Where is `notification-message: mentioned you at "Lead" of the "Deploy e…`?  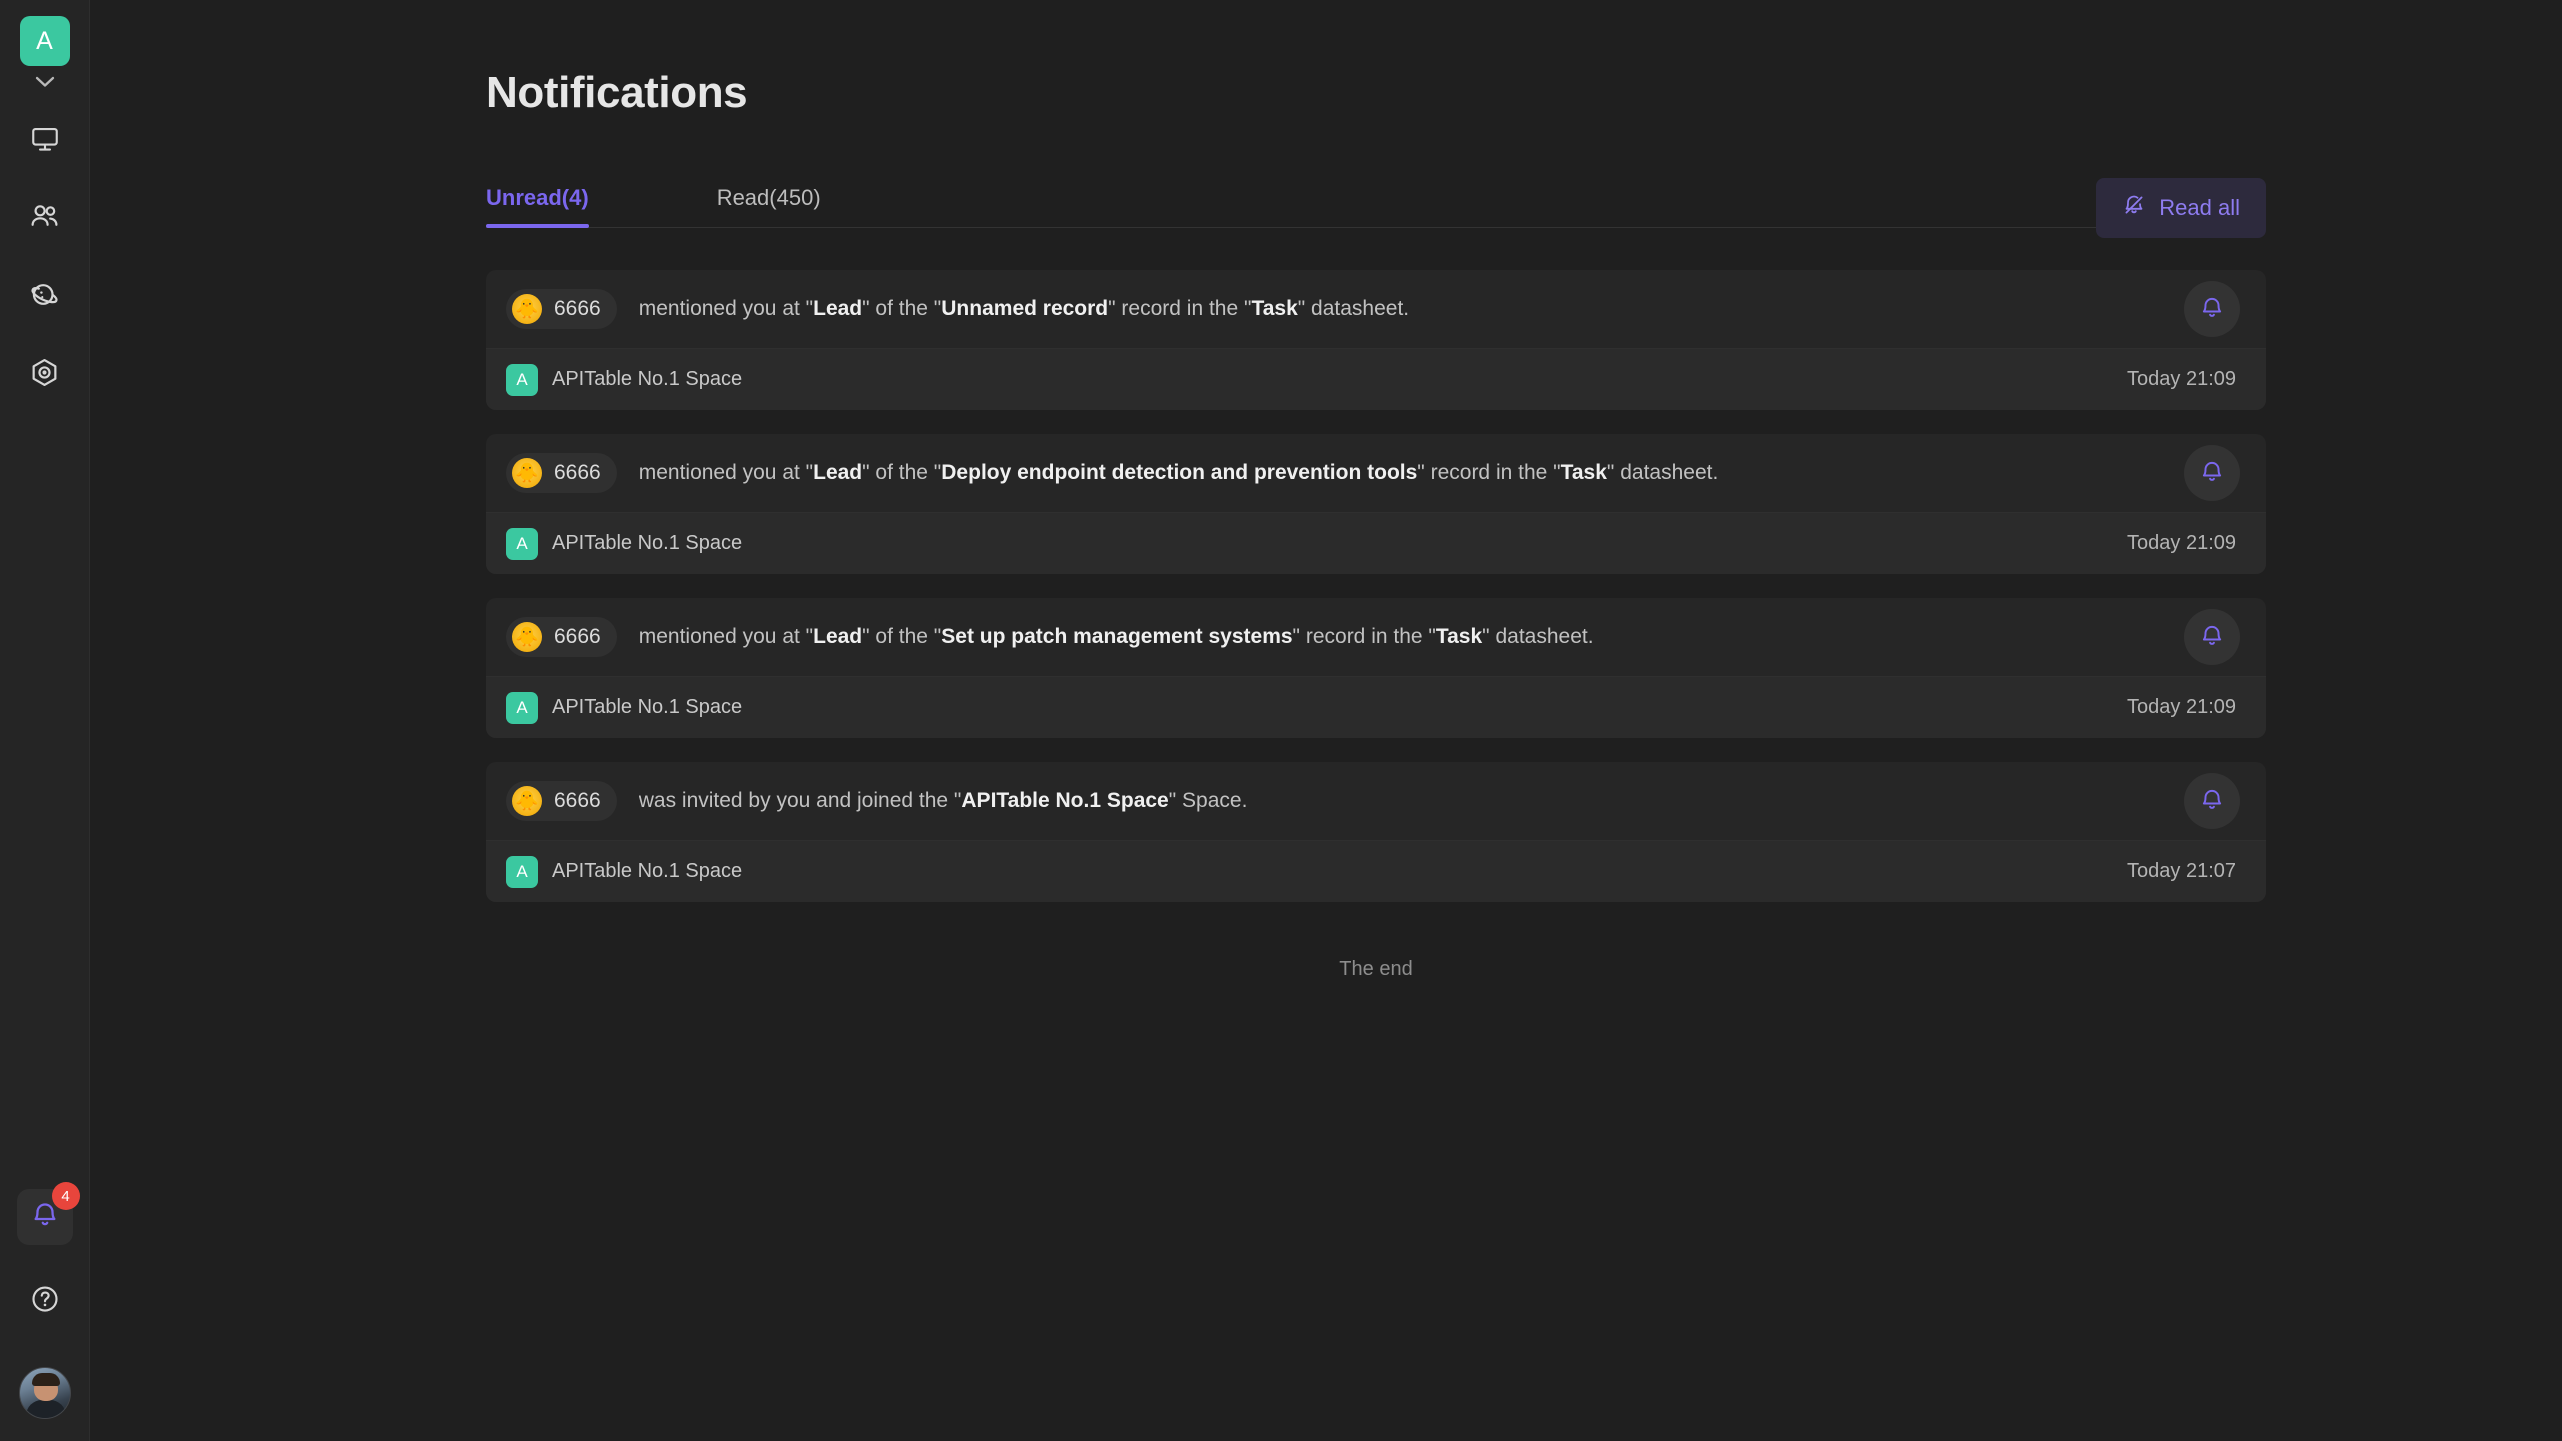
notification-message: mentioned you at "Lead" of the "Deploy e… is located at coordinates (1411, 473).